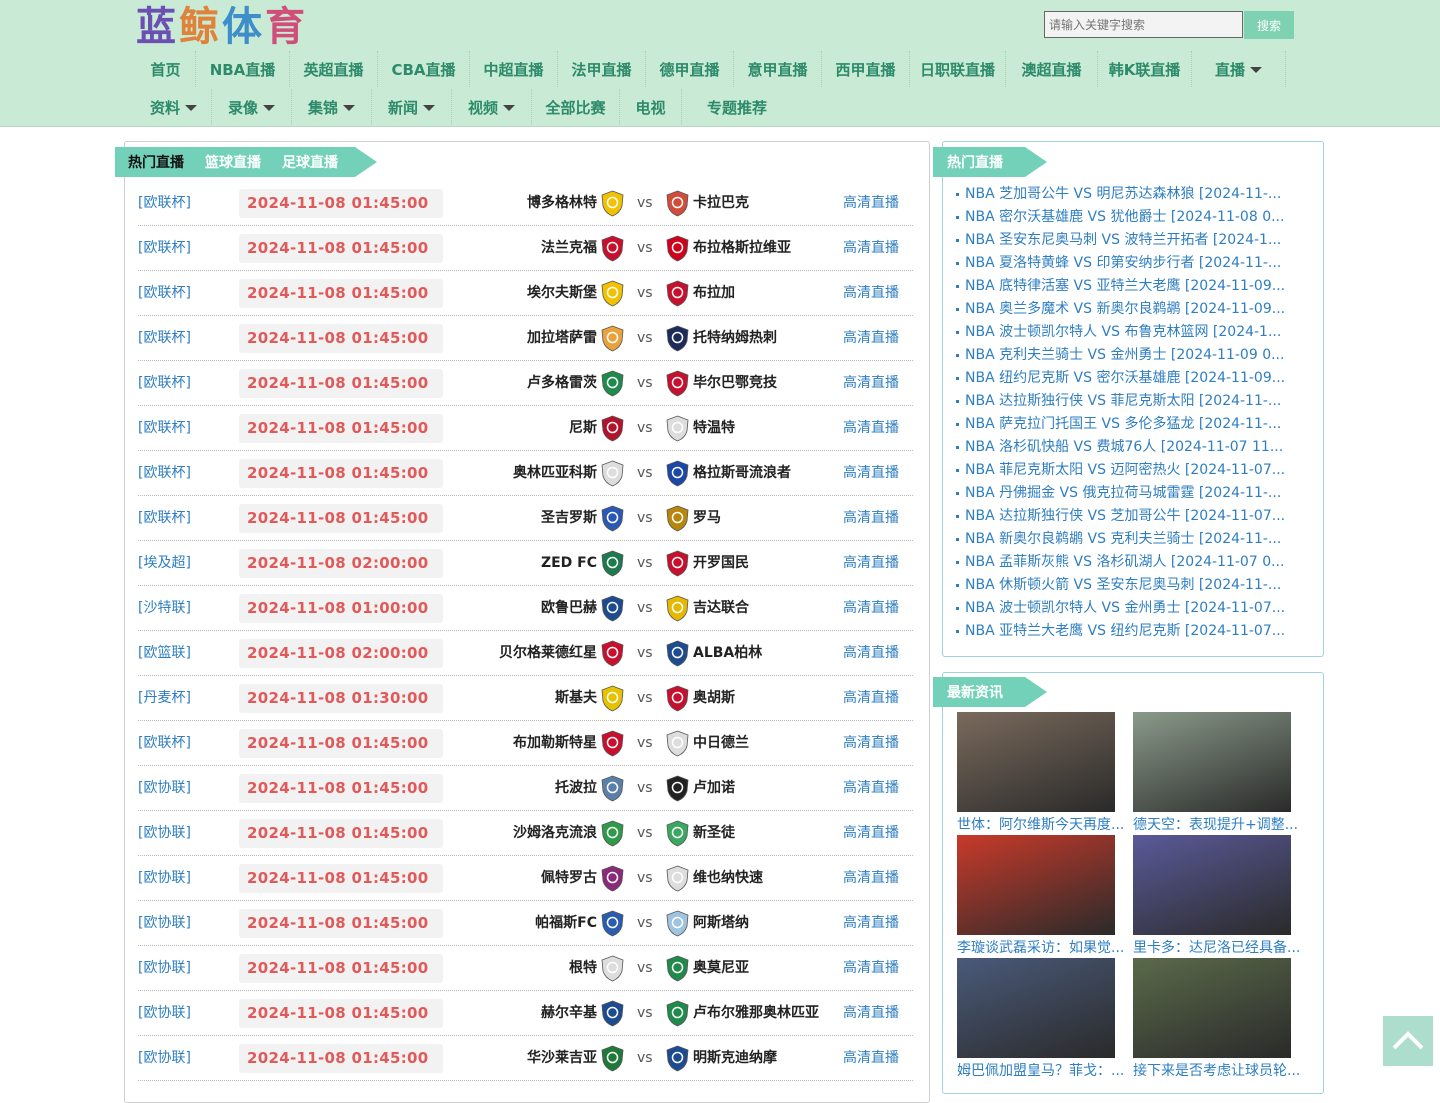 This screenshot has width=1440, height=1103. I want to click on home-team-name: 布加勒斯特星, so click(555, 743).